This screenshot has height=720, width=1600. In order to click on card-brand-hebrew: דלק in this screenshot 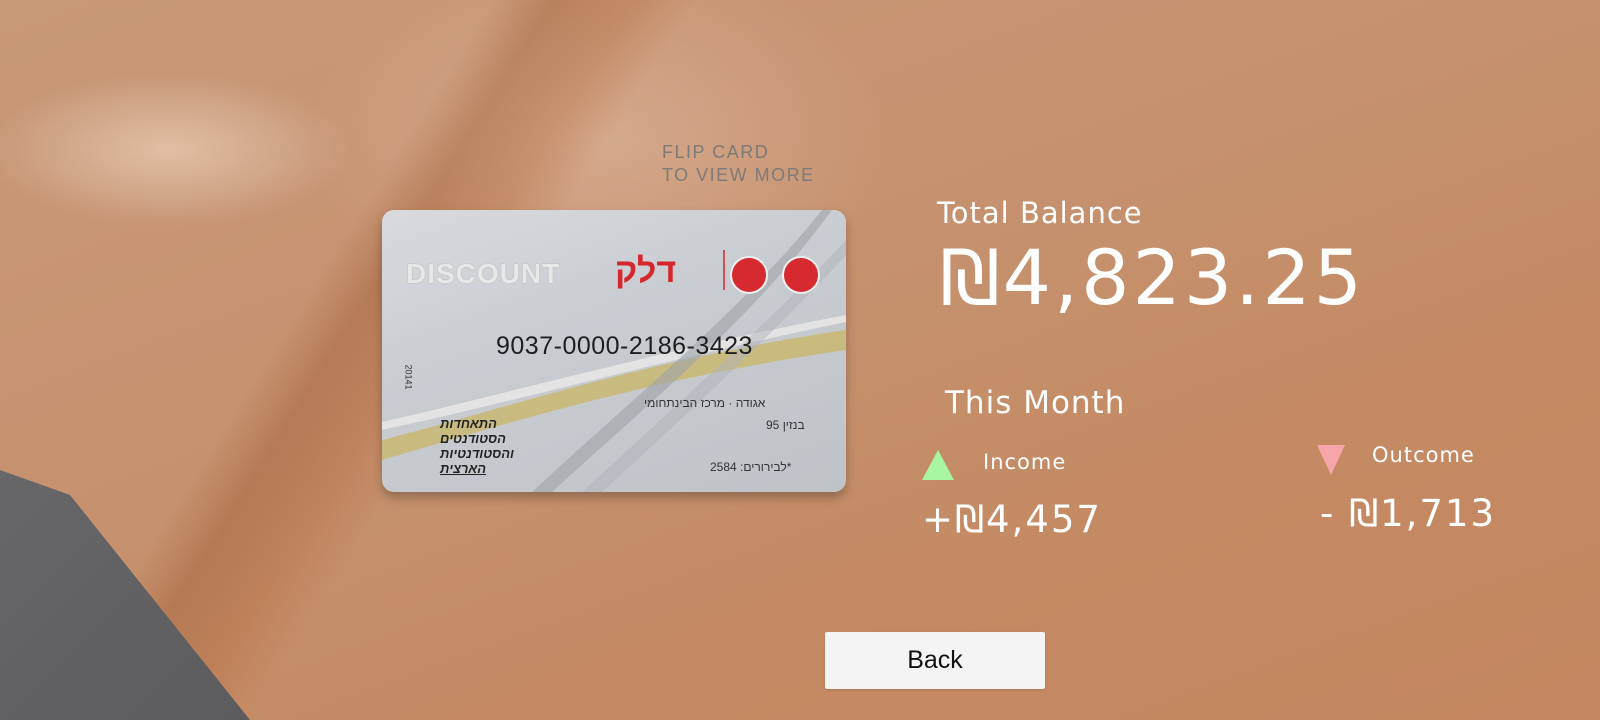, I will do `click(646, 271)`.